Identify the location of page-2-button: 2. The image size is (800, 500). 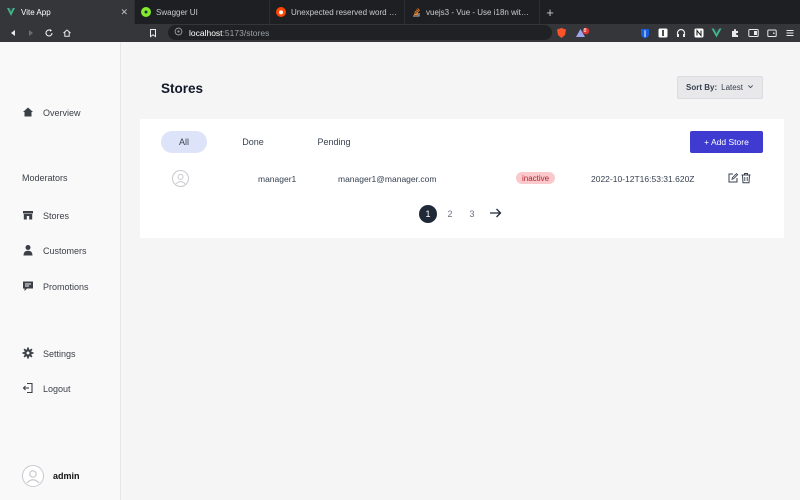
(450, 214).